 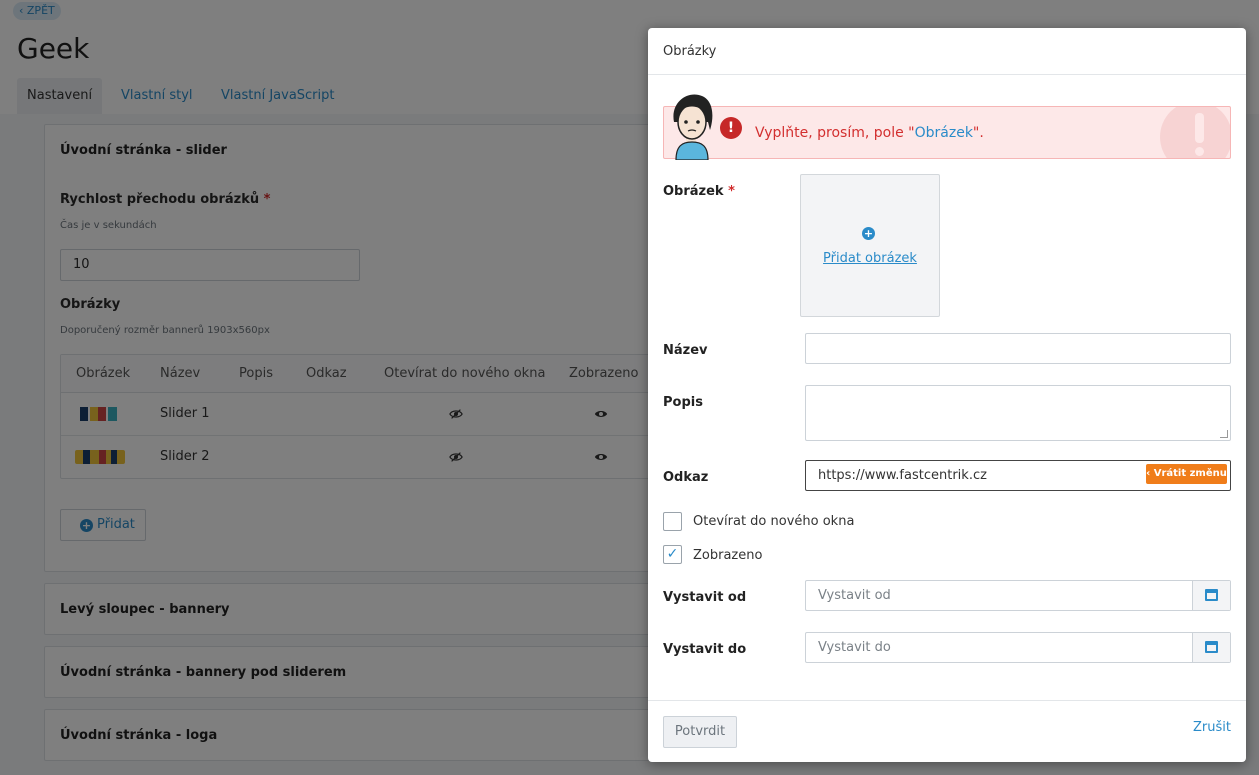 I want to click on link-label: Odkaz, so click(x=686, y=477).